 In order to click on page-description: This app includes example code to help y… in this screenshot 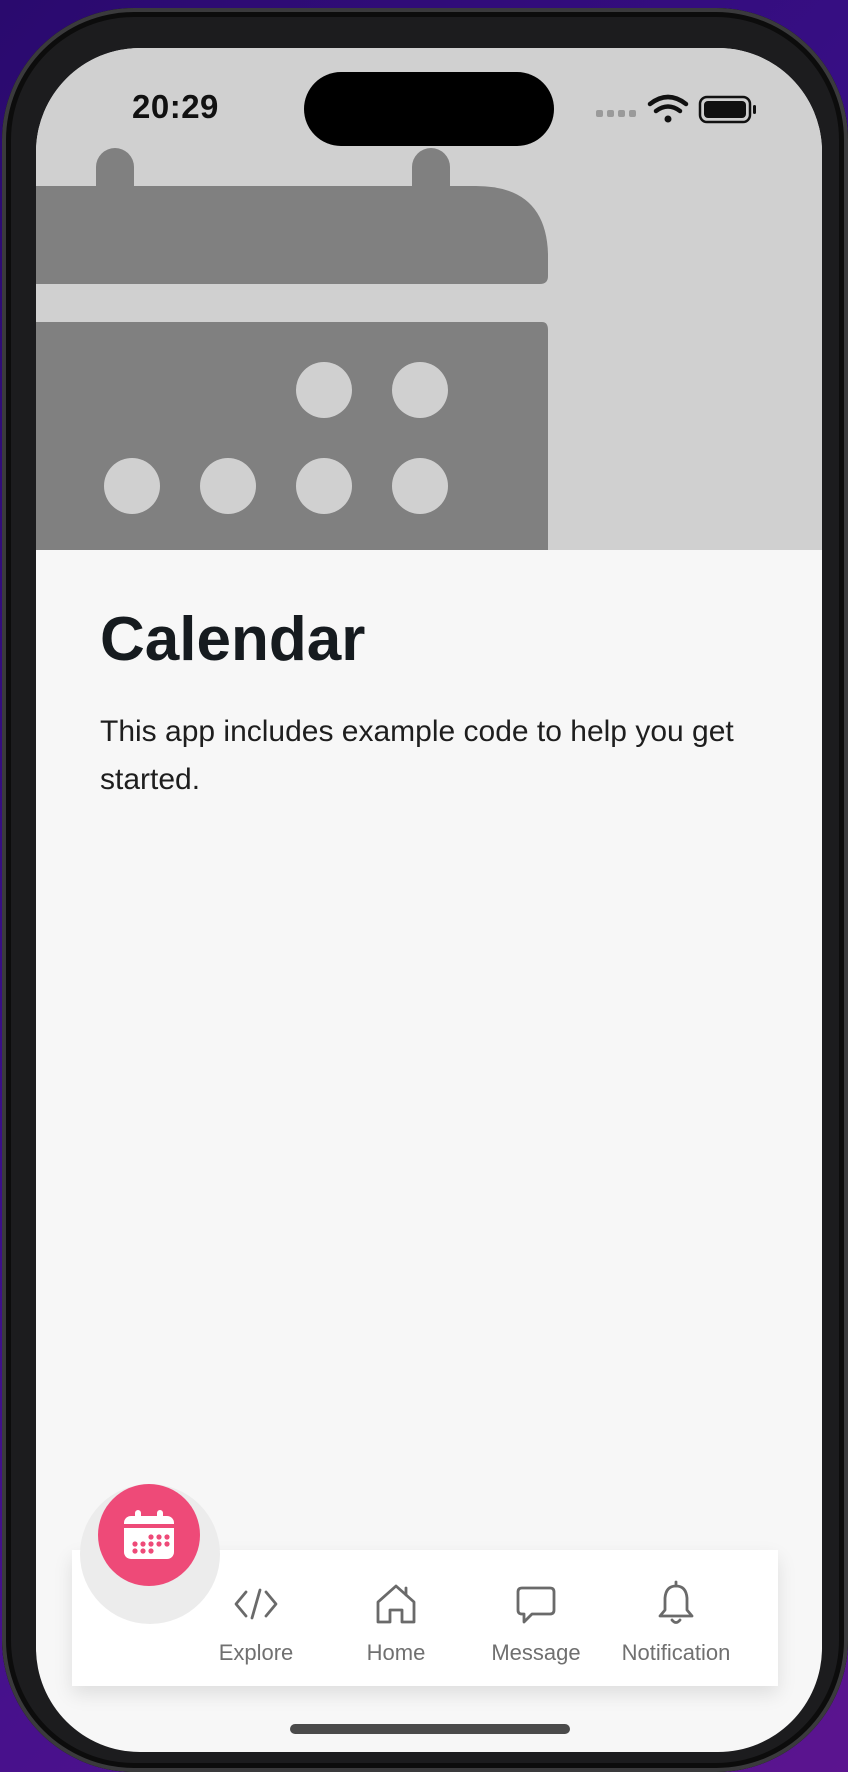, I will do `click(417, 755)`.